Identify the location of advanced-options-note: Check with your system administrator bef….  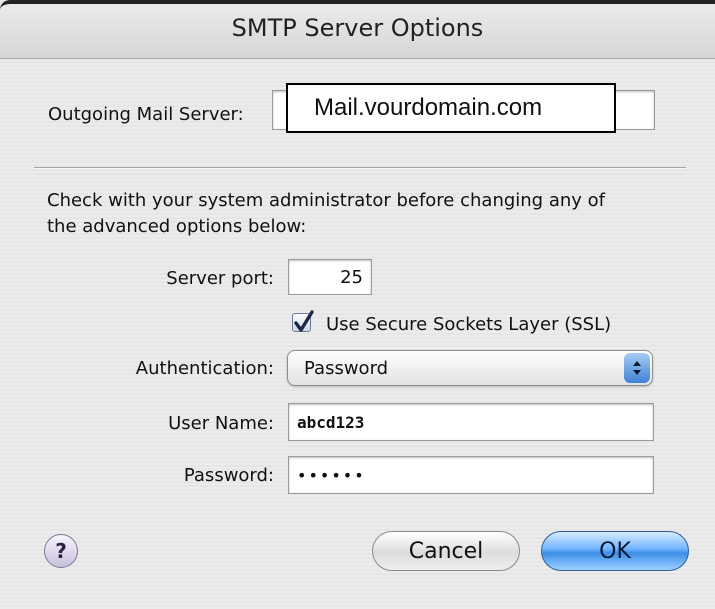
(367, 214).